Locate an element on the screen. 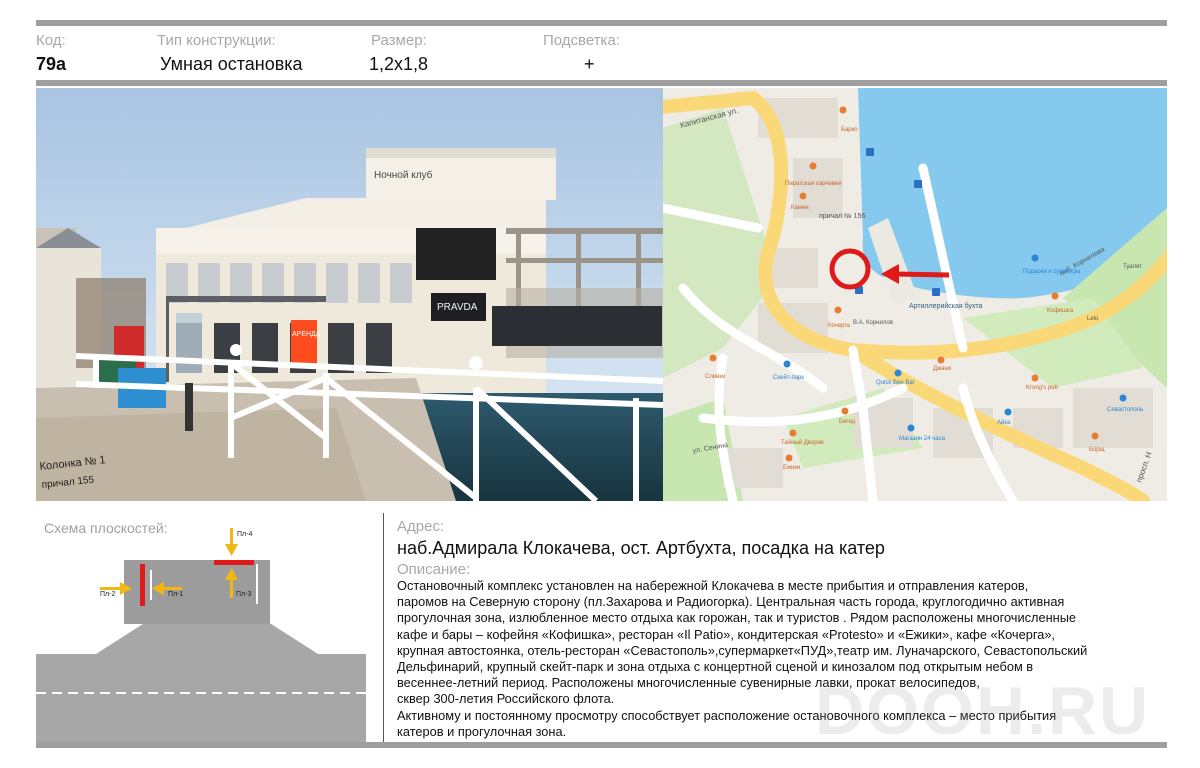 This screenshot has height=768, width=1200. poi-slivki: Сливки is located at coordinates (715, 377).